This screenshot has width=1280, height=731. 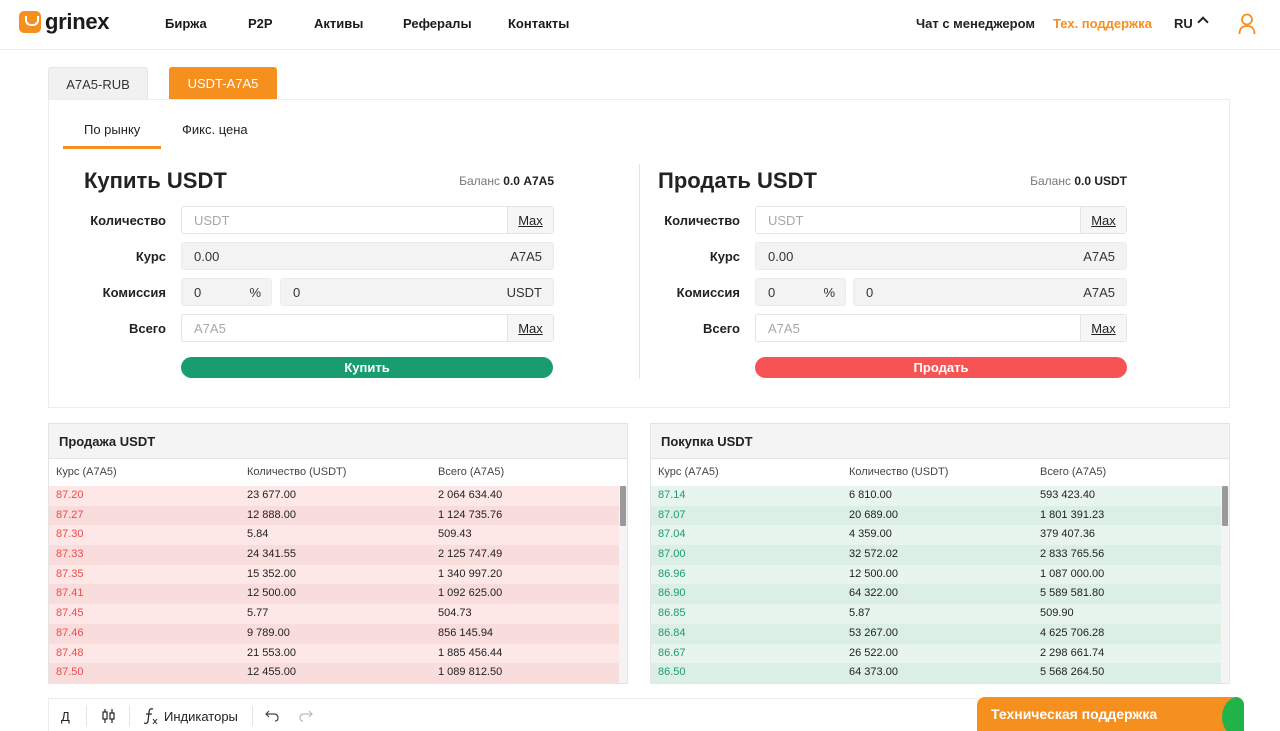 What do you see at coordinates (215, 129) in the screenshot?
I see `tab-fixed-price: Фикс. цена` at bounding box center [215, 129].